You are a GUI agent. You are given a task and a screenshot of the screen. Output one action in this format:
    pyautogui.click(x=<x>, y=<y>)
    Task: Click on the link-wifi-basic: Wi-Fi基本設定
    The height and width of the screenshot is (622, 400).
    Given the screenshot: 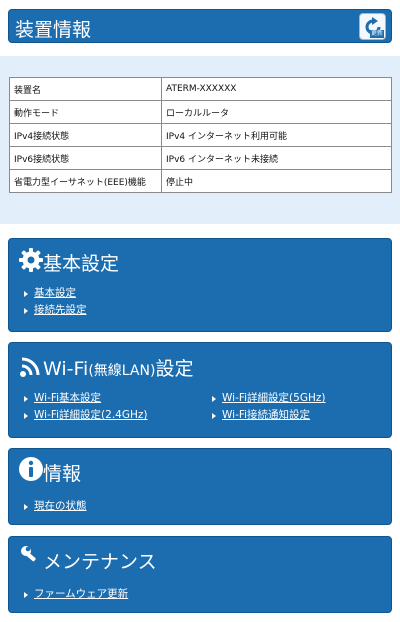 What is the action you would take?
    pyautogui.click(x=67, y=397)
    